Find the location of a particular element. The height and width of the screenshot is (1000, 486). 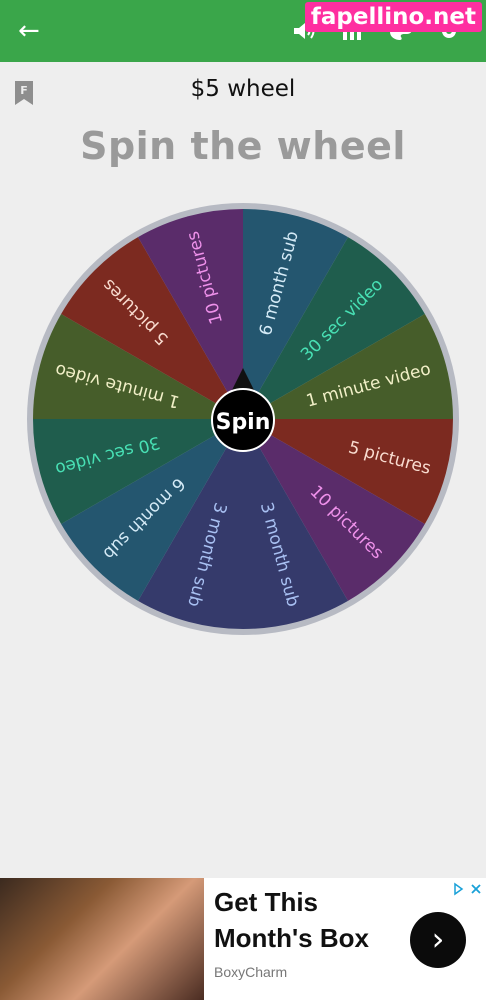

spin-button: Spin is located at coordinates (243, 420).